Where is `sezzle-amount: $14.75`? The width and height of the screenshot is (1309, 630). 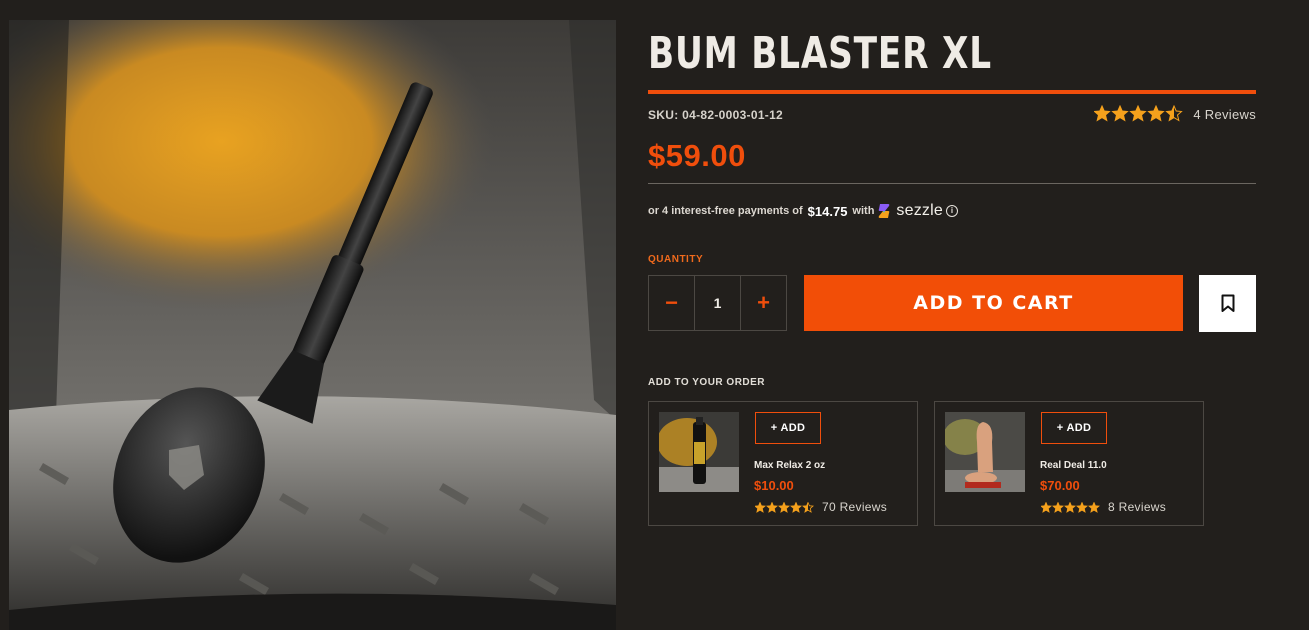
sezzle-amount: $14.75 is located at coordinates (827, 211).